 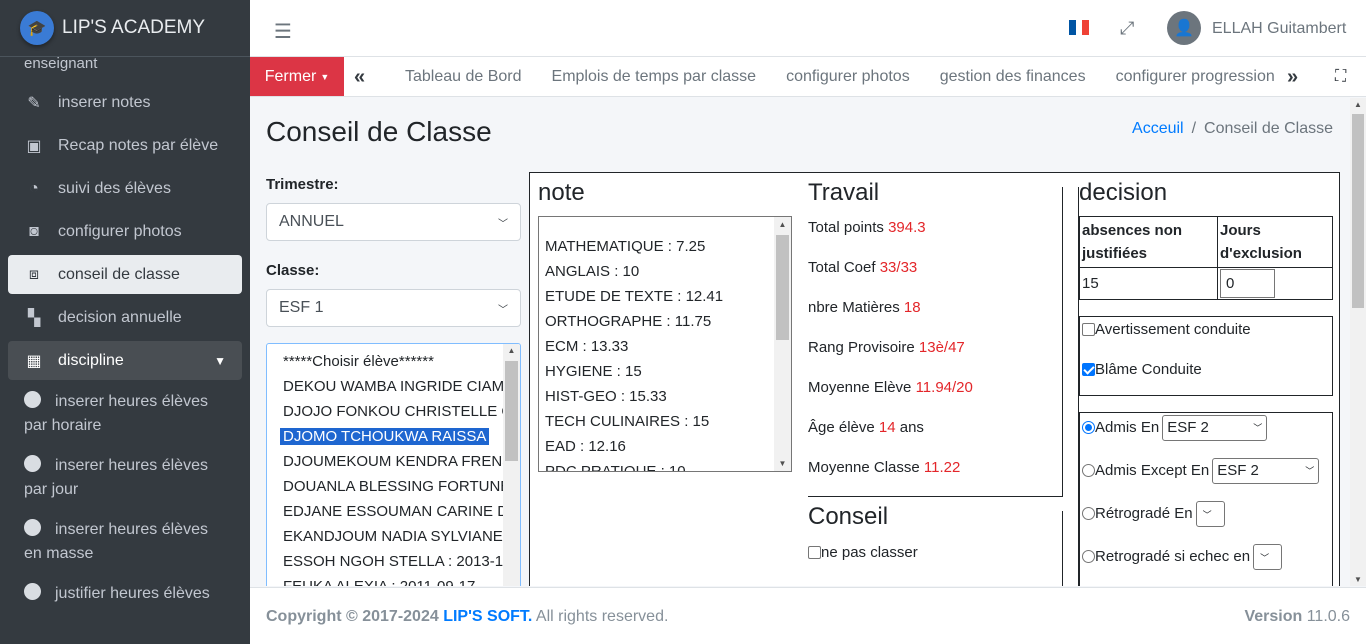 I want to click on sidebar-subitem-heures-masse: inserer heures élèves en masse, so click(x=125, y=542).